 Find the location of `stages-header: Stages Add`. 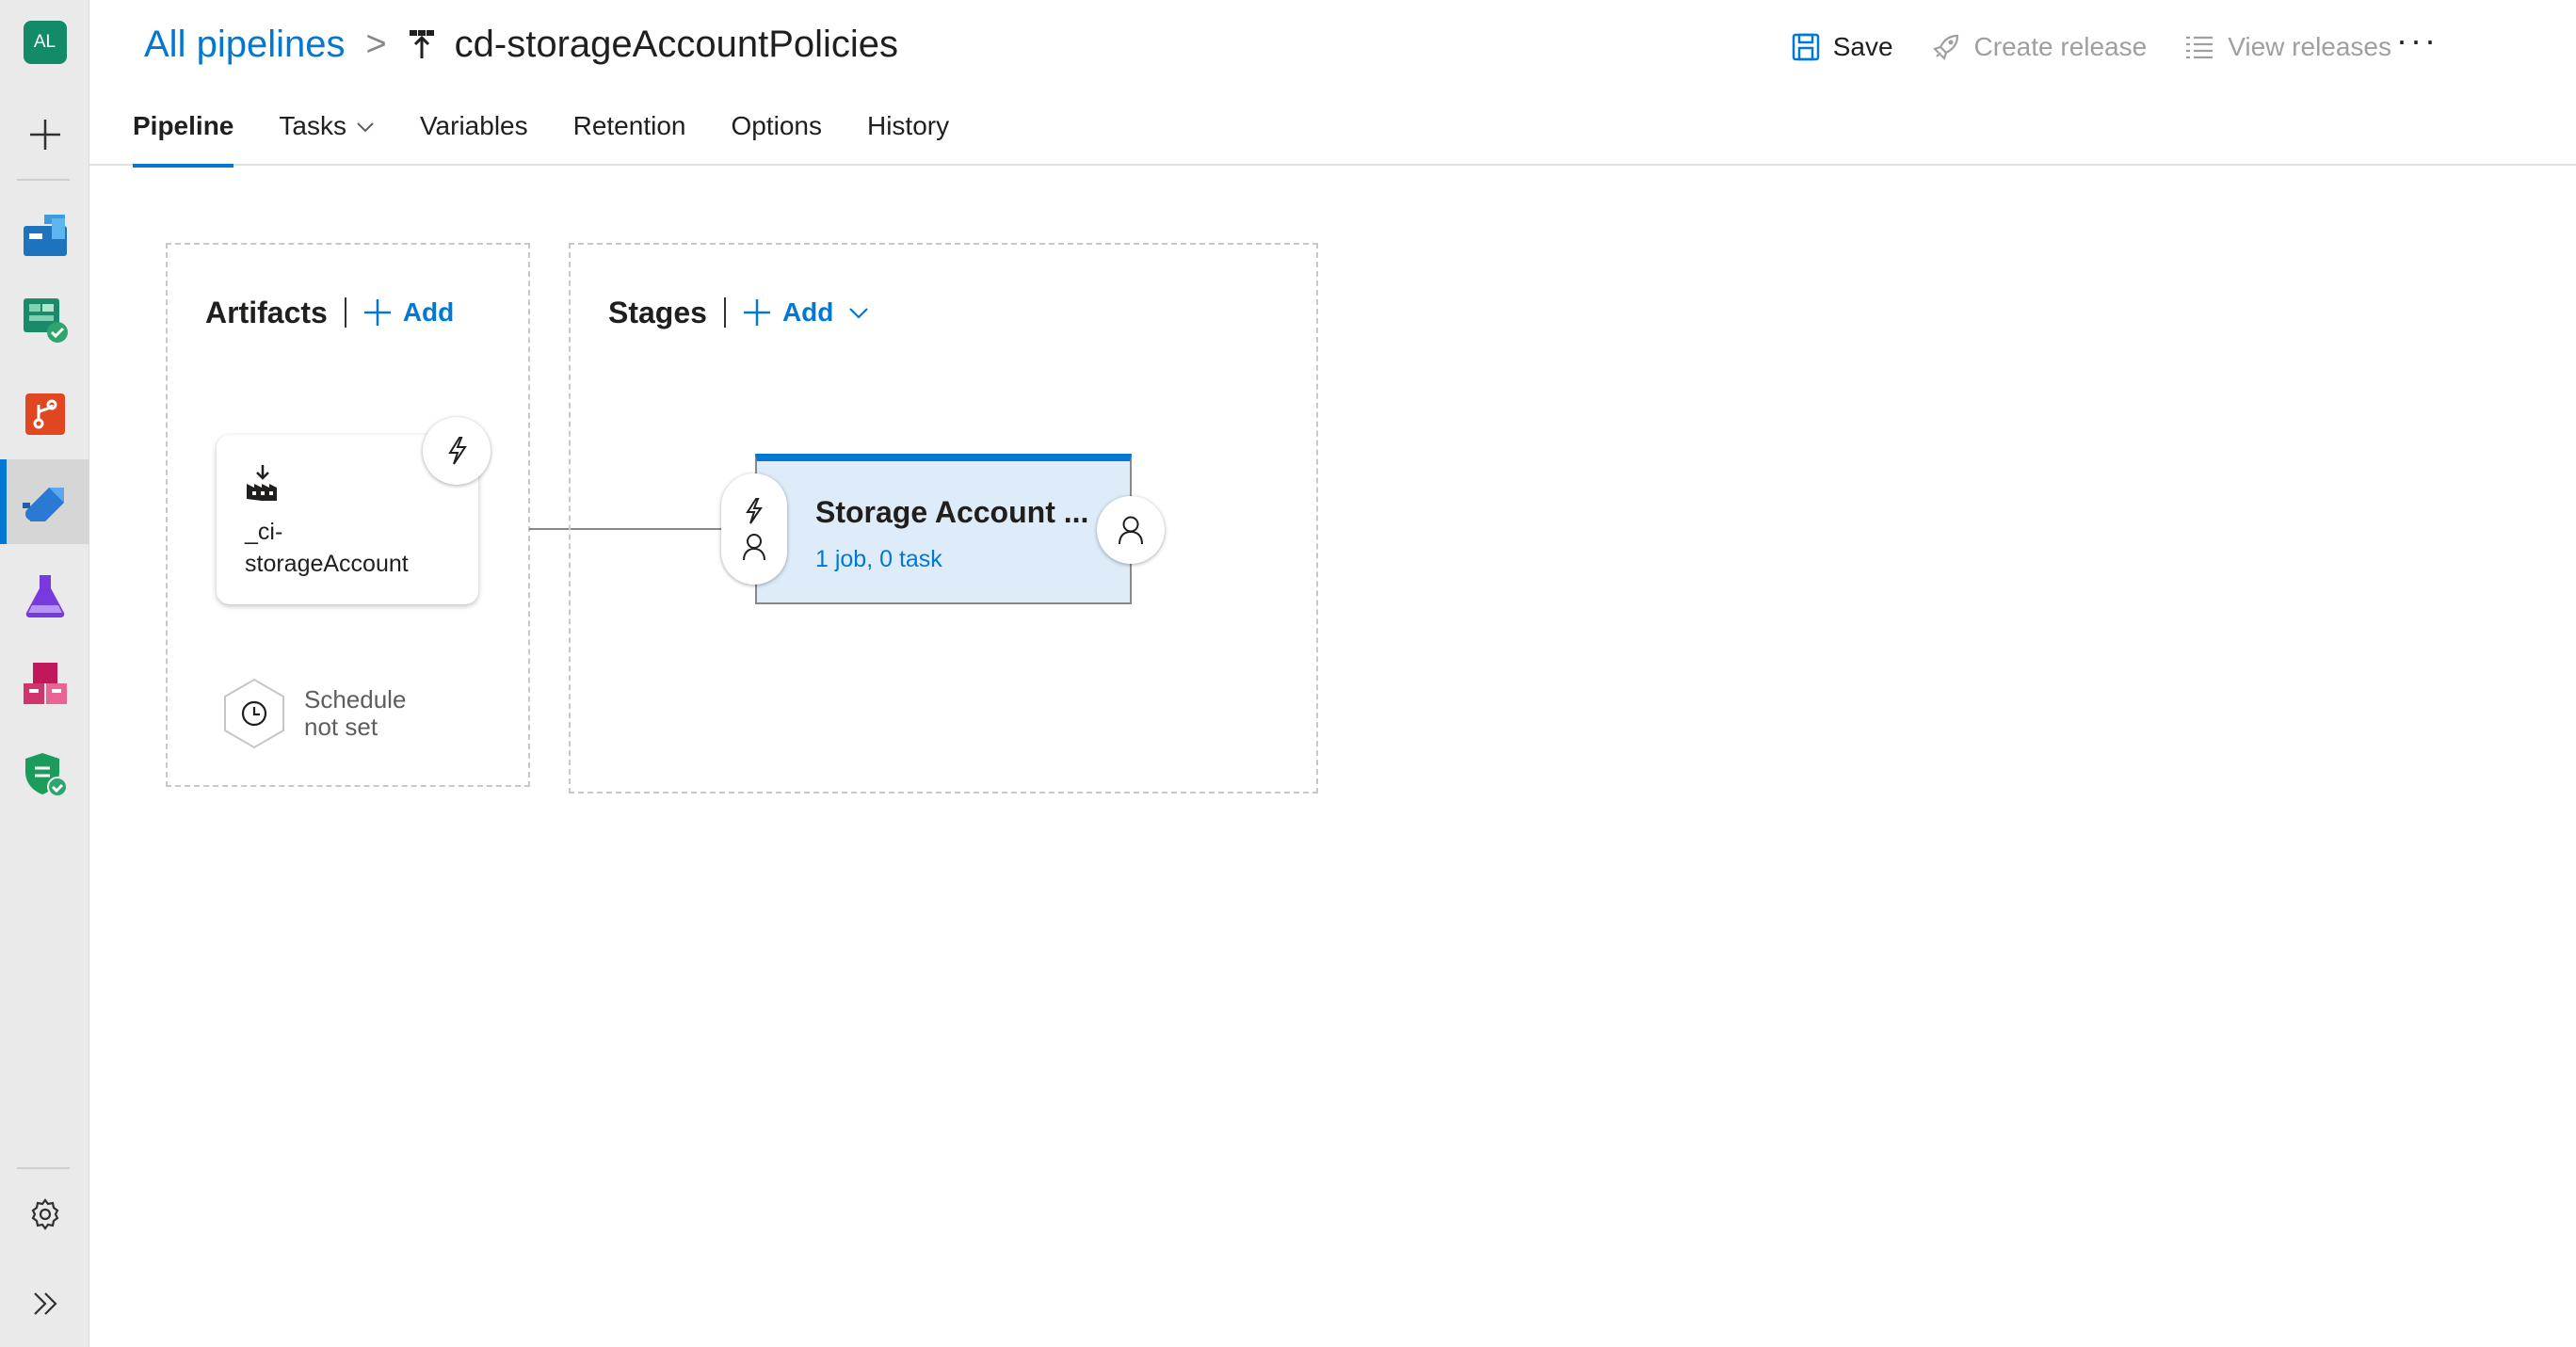

stages-header: Stages Add is located at coordinates (744, 312).